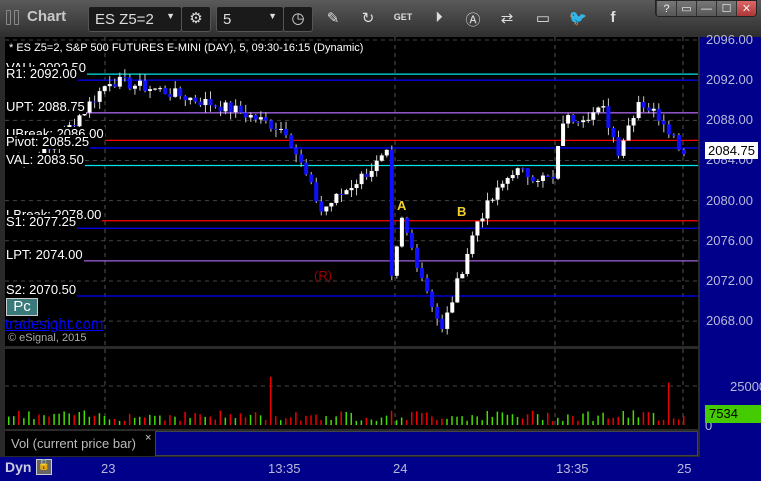 This screenshot has height=481, width=761. What do you see at coordinates (729, 39) in the screenshot?
I see `price-tick: 2096.00` at bounding box center [729, 39].